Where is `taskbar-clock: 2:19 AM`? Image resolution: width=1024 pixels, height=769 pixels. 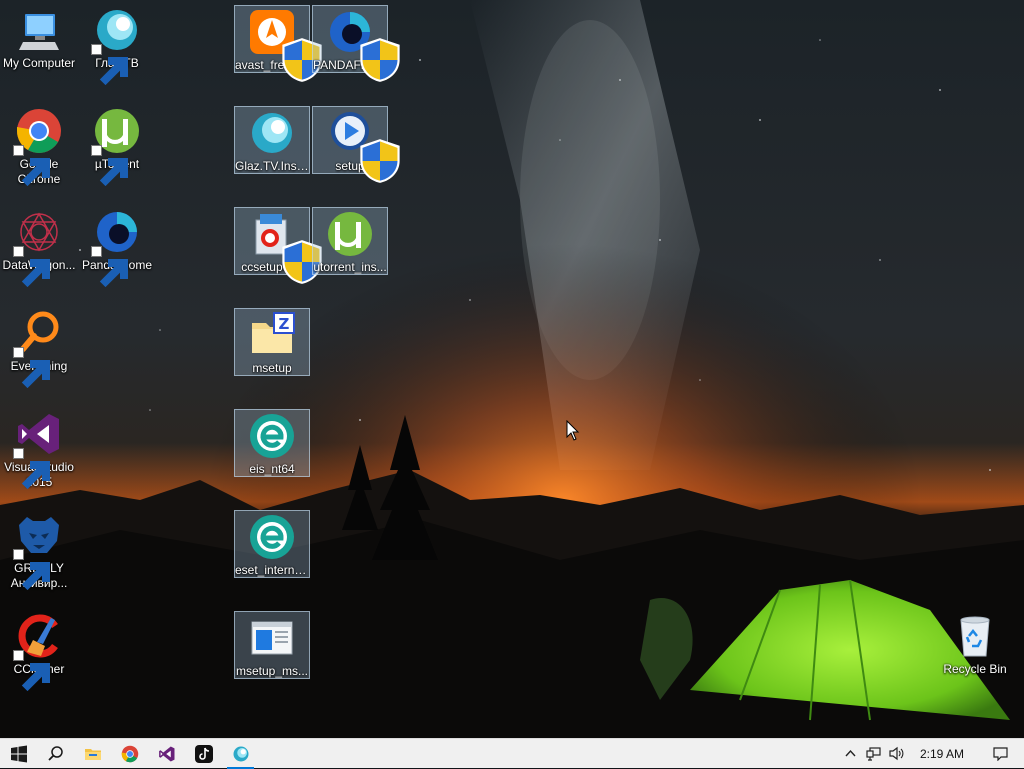 taskbar-clock: 2:19 AM is located at coordinates (942, 754).